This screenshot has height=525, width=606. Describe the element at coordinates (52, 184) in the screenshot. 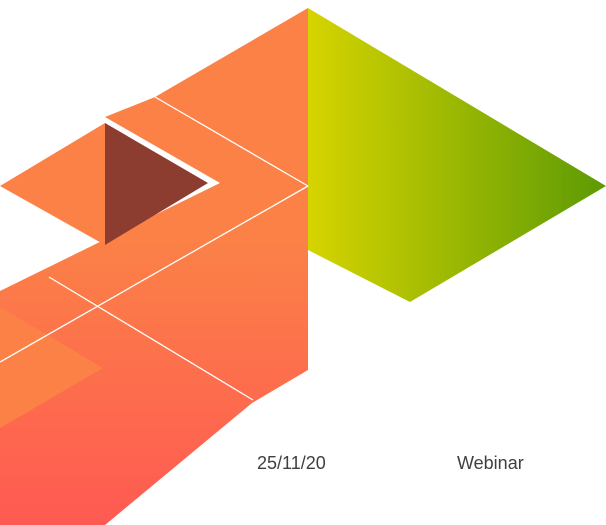

I see `orange-small-diamond-shape` at that location.